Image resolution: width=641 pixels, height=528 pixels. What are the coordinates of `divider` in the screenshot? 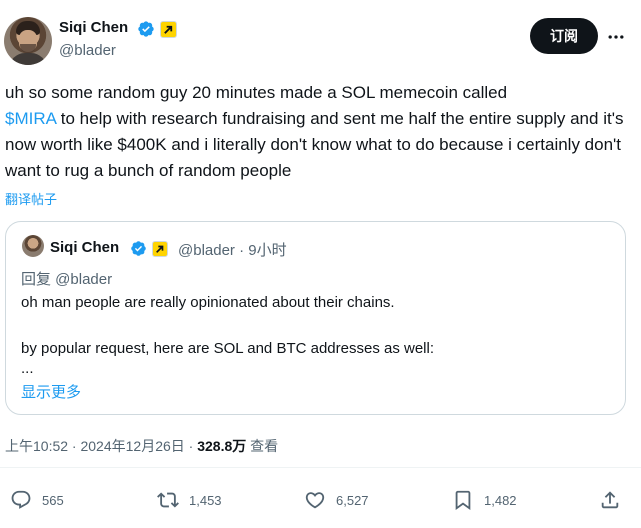 It's located at (320, 467).